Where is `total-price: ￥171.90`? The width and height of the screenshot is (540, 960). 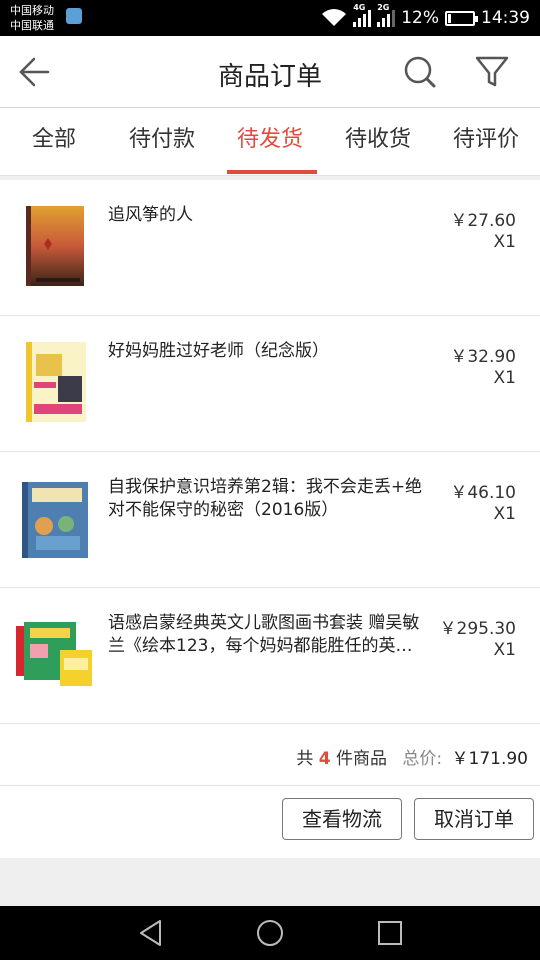
total-price: ￥171.90 is located at coordinates (489, 759).